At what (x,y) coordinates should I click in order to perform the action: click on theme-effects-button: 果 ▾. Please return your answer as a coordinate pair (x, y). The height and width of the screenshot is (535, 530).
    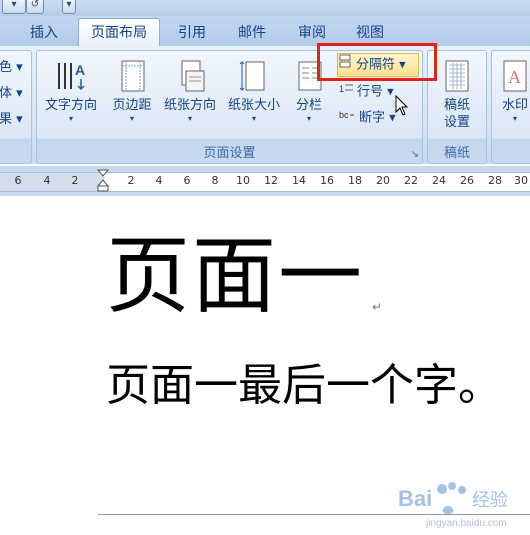
    Looking at the image, I should click on (11, 120).